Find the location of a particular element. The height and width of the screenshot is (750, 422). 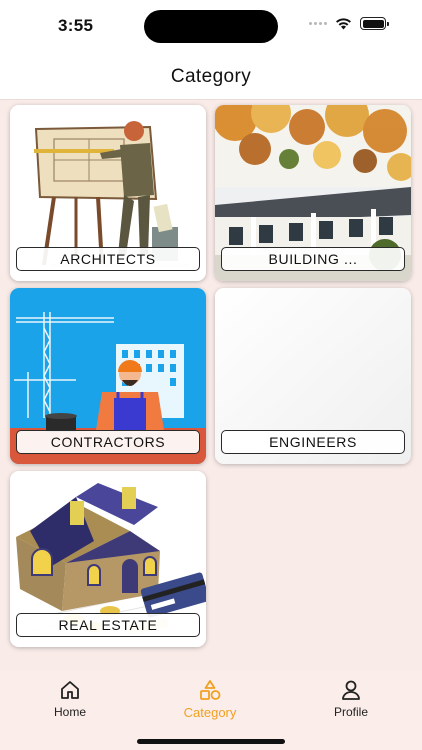

tab-label: Category is located at coordinates (210, 712).